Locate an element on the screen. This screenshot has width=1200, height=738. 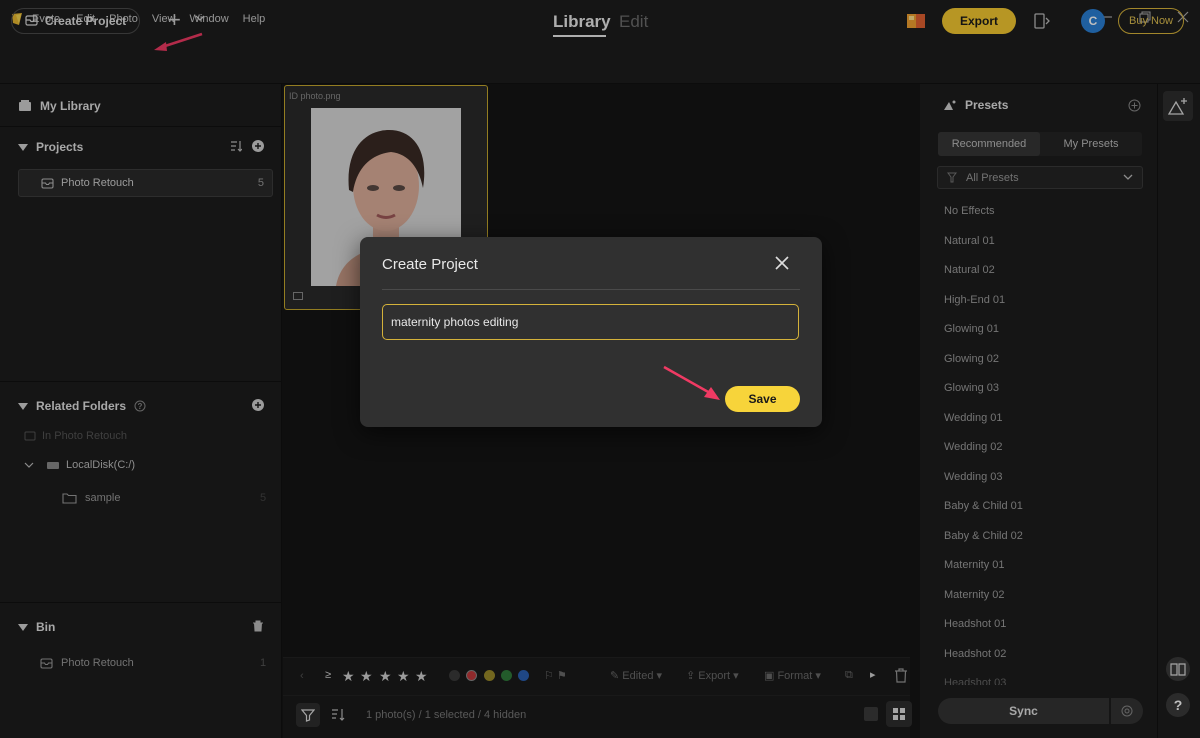
create-project-dialog: Create Project Save is located at coordinates (591, 332).